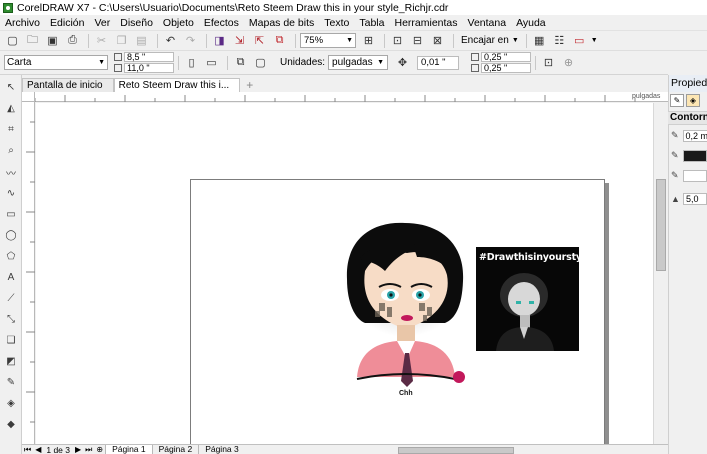  Describe the element at coordinates (27, 449) in the screenshot. I see `first-page-icon: ⏮` at that location.